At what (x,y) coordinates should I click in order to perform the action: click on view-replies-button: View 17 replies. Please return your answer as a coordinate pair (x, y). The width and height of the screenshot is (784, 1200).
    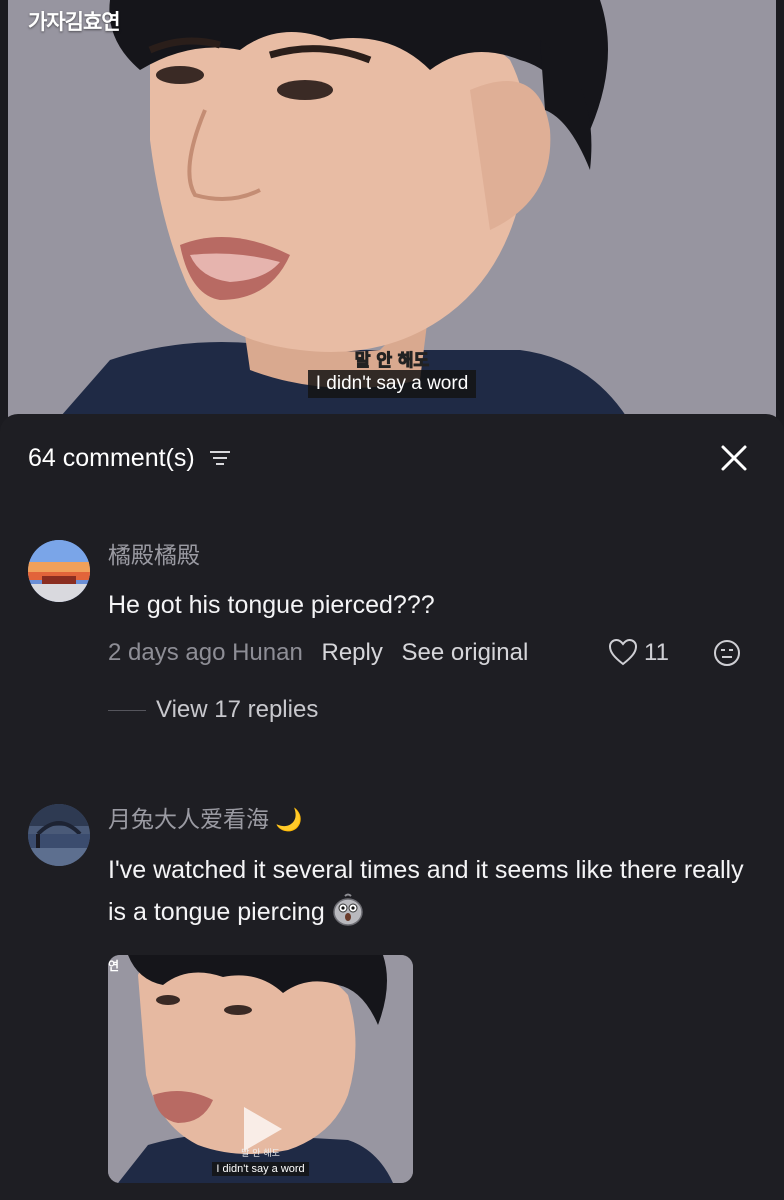
    Looking at the image, I should click on (432, 710).